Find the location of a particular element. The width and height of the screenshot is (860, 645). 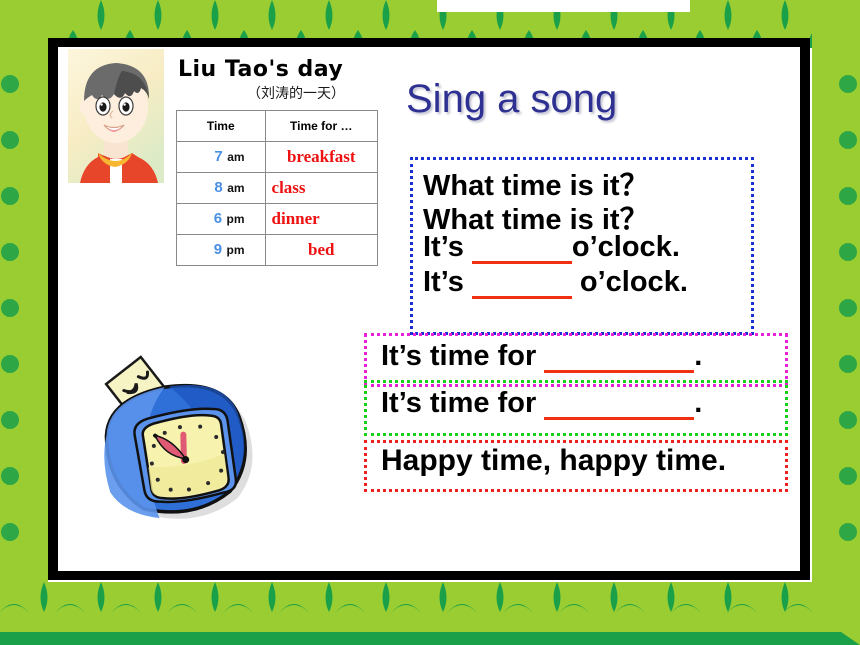

schedule-subheading: （刘涛的一天） is located at coordinates (296, 94).